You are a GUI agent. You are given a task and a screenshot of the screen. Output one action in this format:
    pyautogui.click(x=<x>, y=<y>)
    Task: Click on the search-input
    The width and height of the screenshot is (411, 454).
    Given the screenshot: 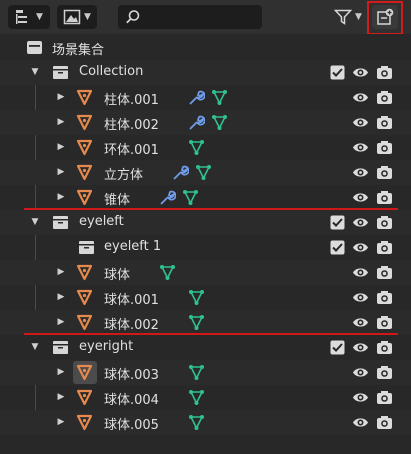 What is the action you would take?
    pyautogui.click(x=201, y=17)
    